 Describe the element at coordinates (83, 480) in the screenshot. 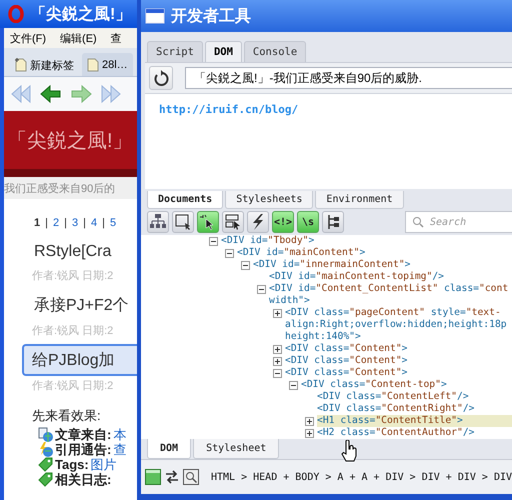

I see `info-label: 相关日志:` at that location.